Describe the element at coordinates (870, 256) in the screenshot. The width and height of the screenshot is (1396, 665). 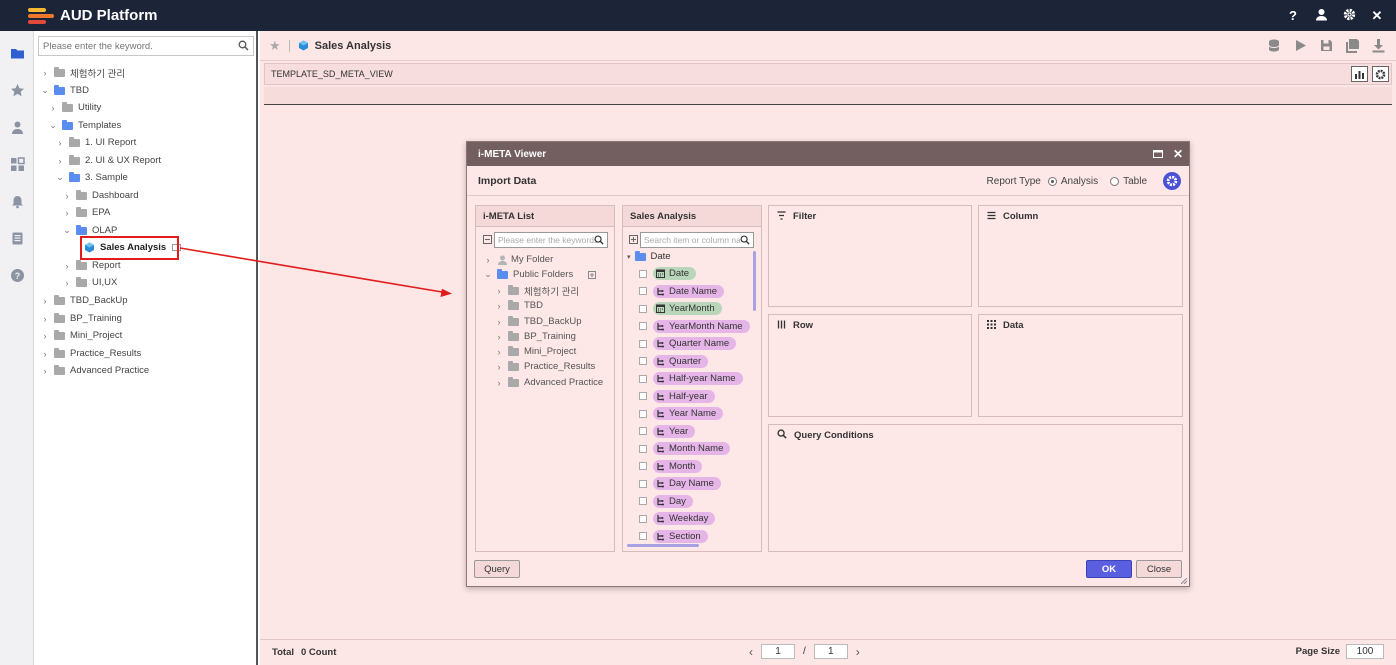
I see `filter-zone: Filter` at that location.